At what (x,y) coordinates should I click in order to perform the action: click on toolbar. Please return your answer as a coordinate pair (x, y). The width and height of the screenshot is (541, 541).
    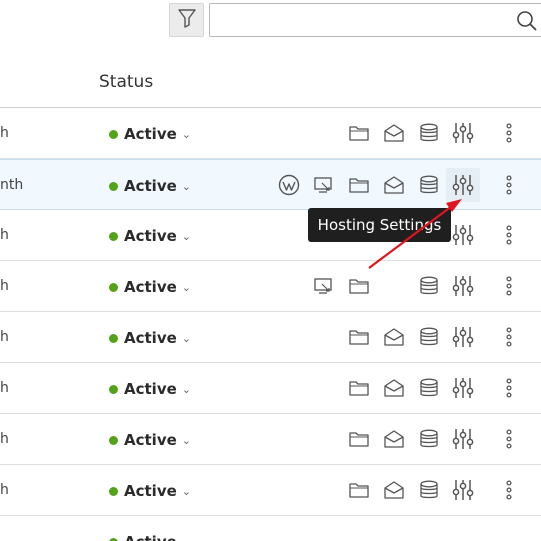
    Looking at the image, I should click on (270, 25).